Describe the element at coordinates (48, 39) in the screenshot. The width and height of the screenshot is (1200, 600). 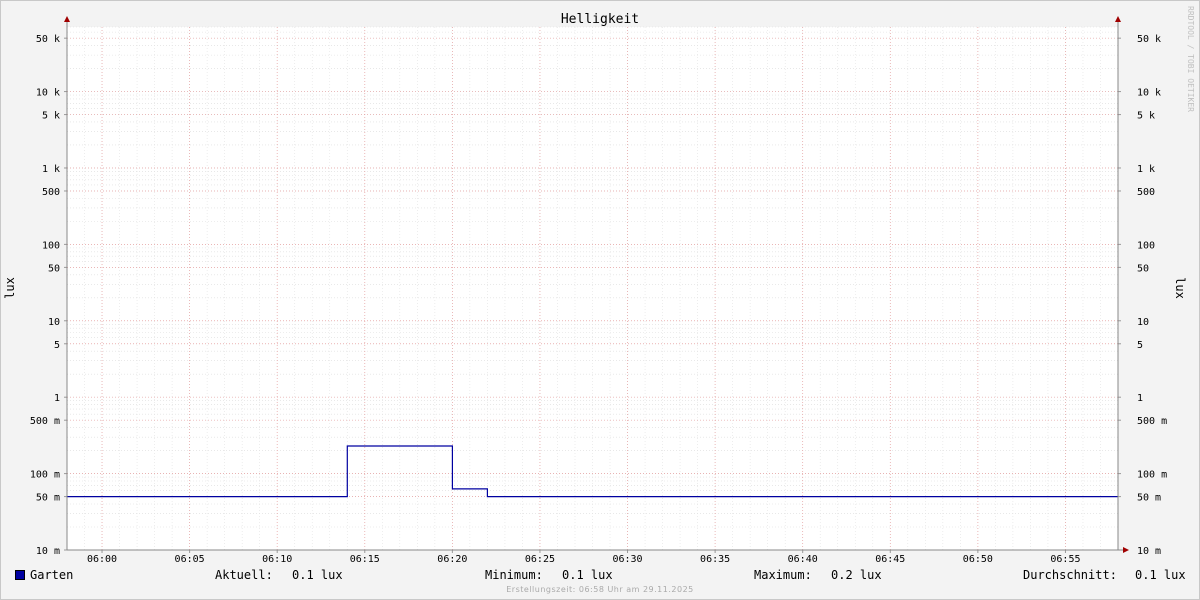
I see `y-tick-label-left: 50 k` at that location.